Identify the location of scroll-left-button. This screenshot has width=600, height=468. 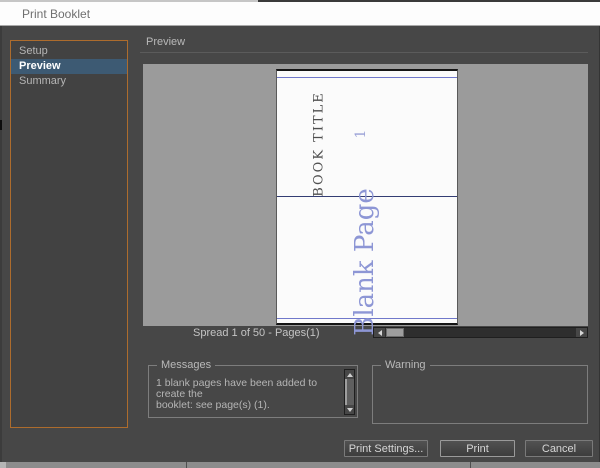
(379, 332).